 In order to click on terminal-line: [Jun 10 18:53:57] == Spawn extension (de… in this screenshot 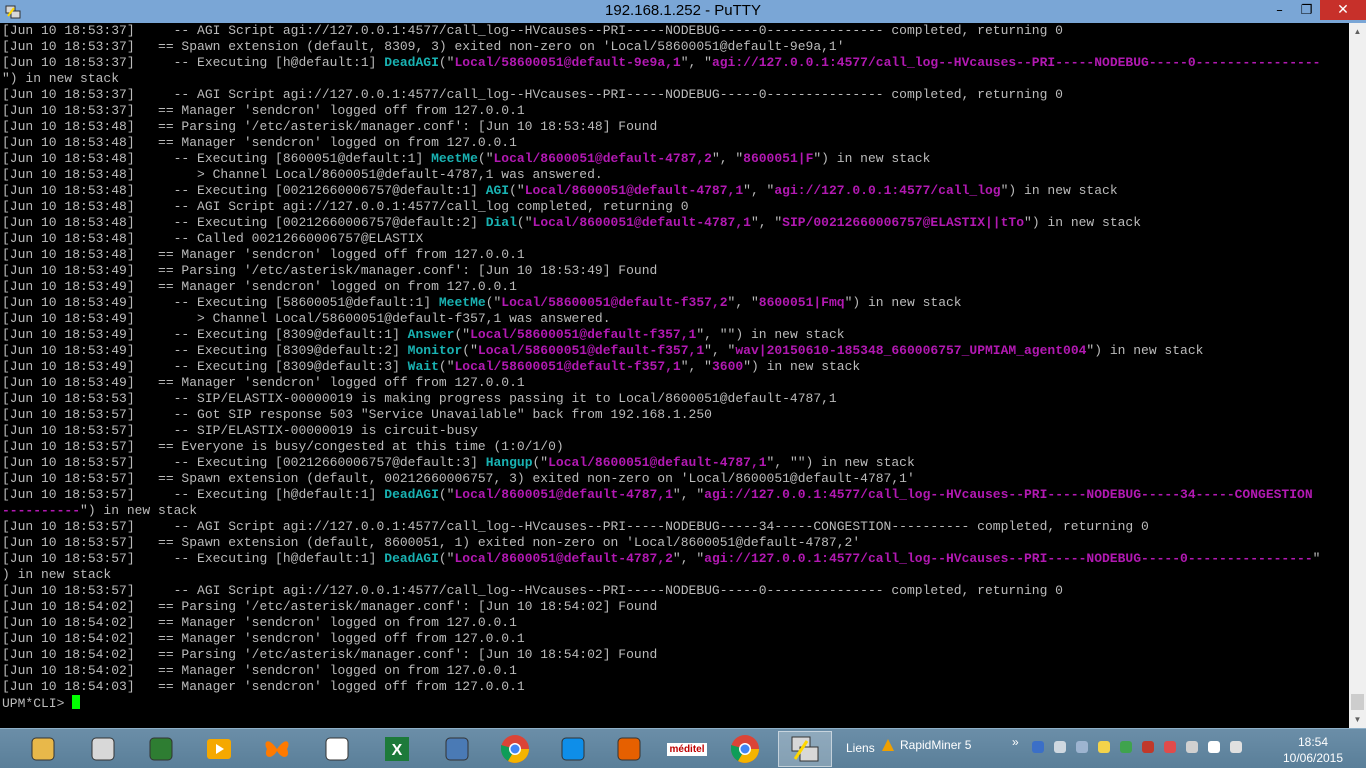, I will do `click(675, 479)`.